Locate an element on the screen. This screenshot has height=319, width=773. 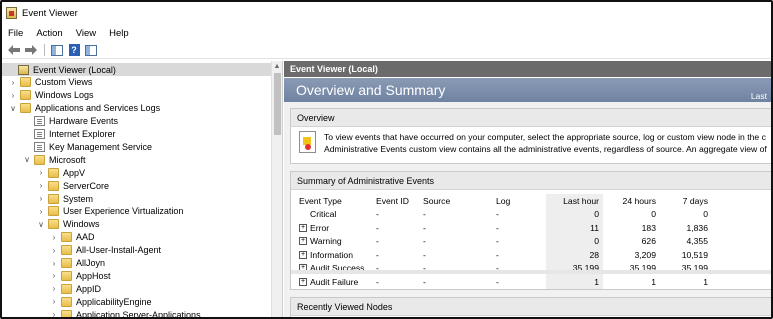
scroll-up-icon: ▲ is located at coordinates (277, 66).